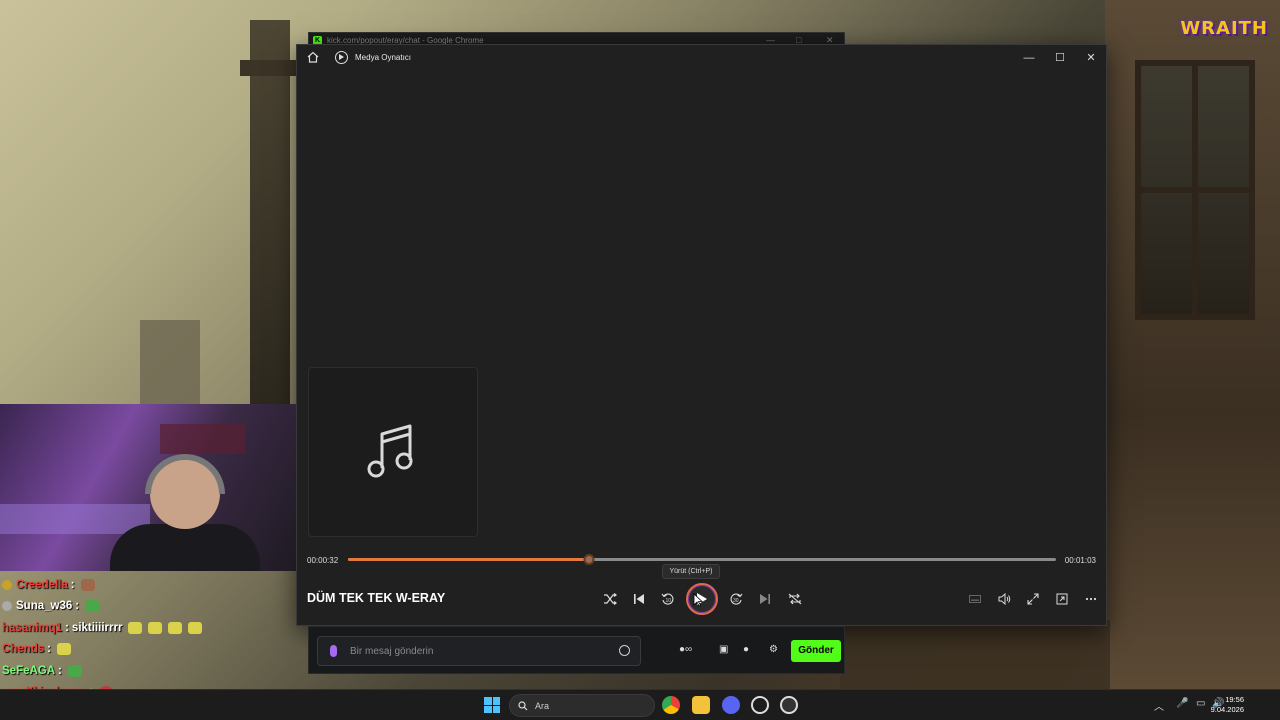  Describe the element at coordinates (582, 705) in the screenshot. I see `taskbar-search: Ara` at that location.